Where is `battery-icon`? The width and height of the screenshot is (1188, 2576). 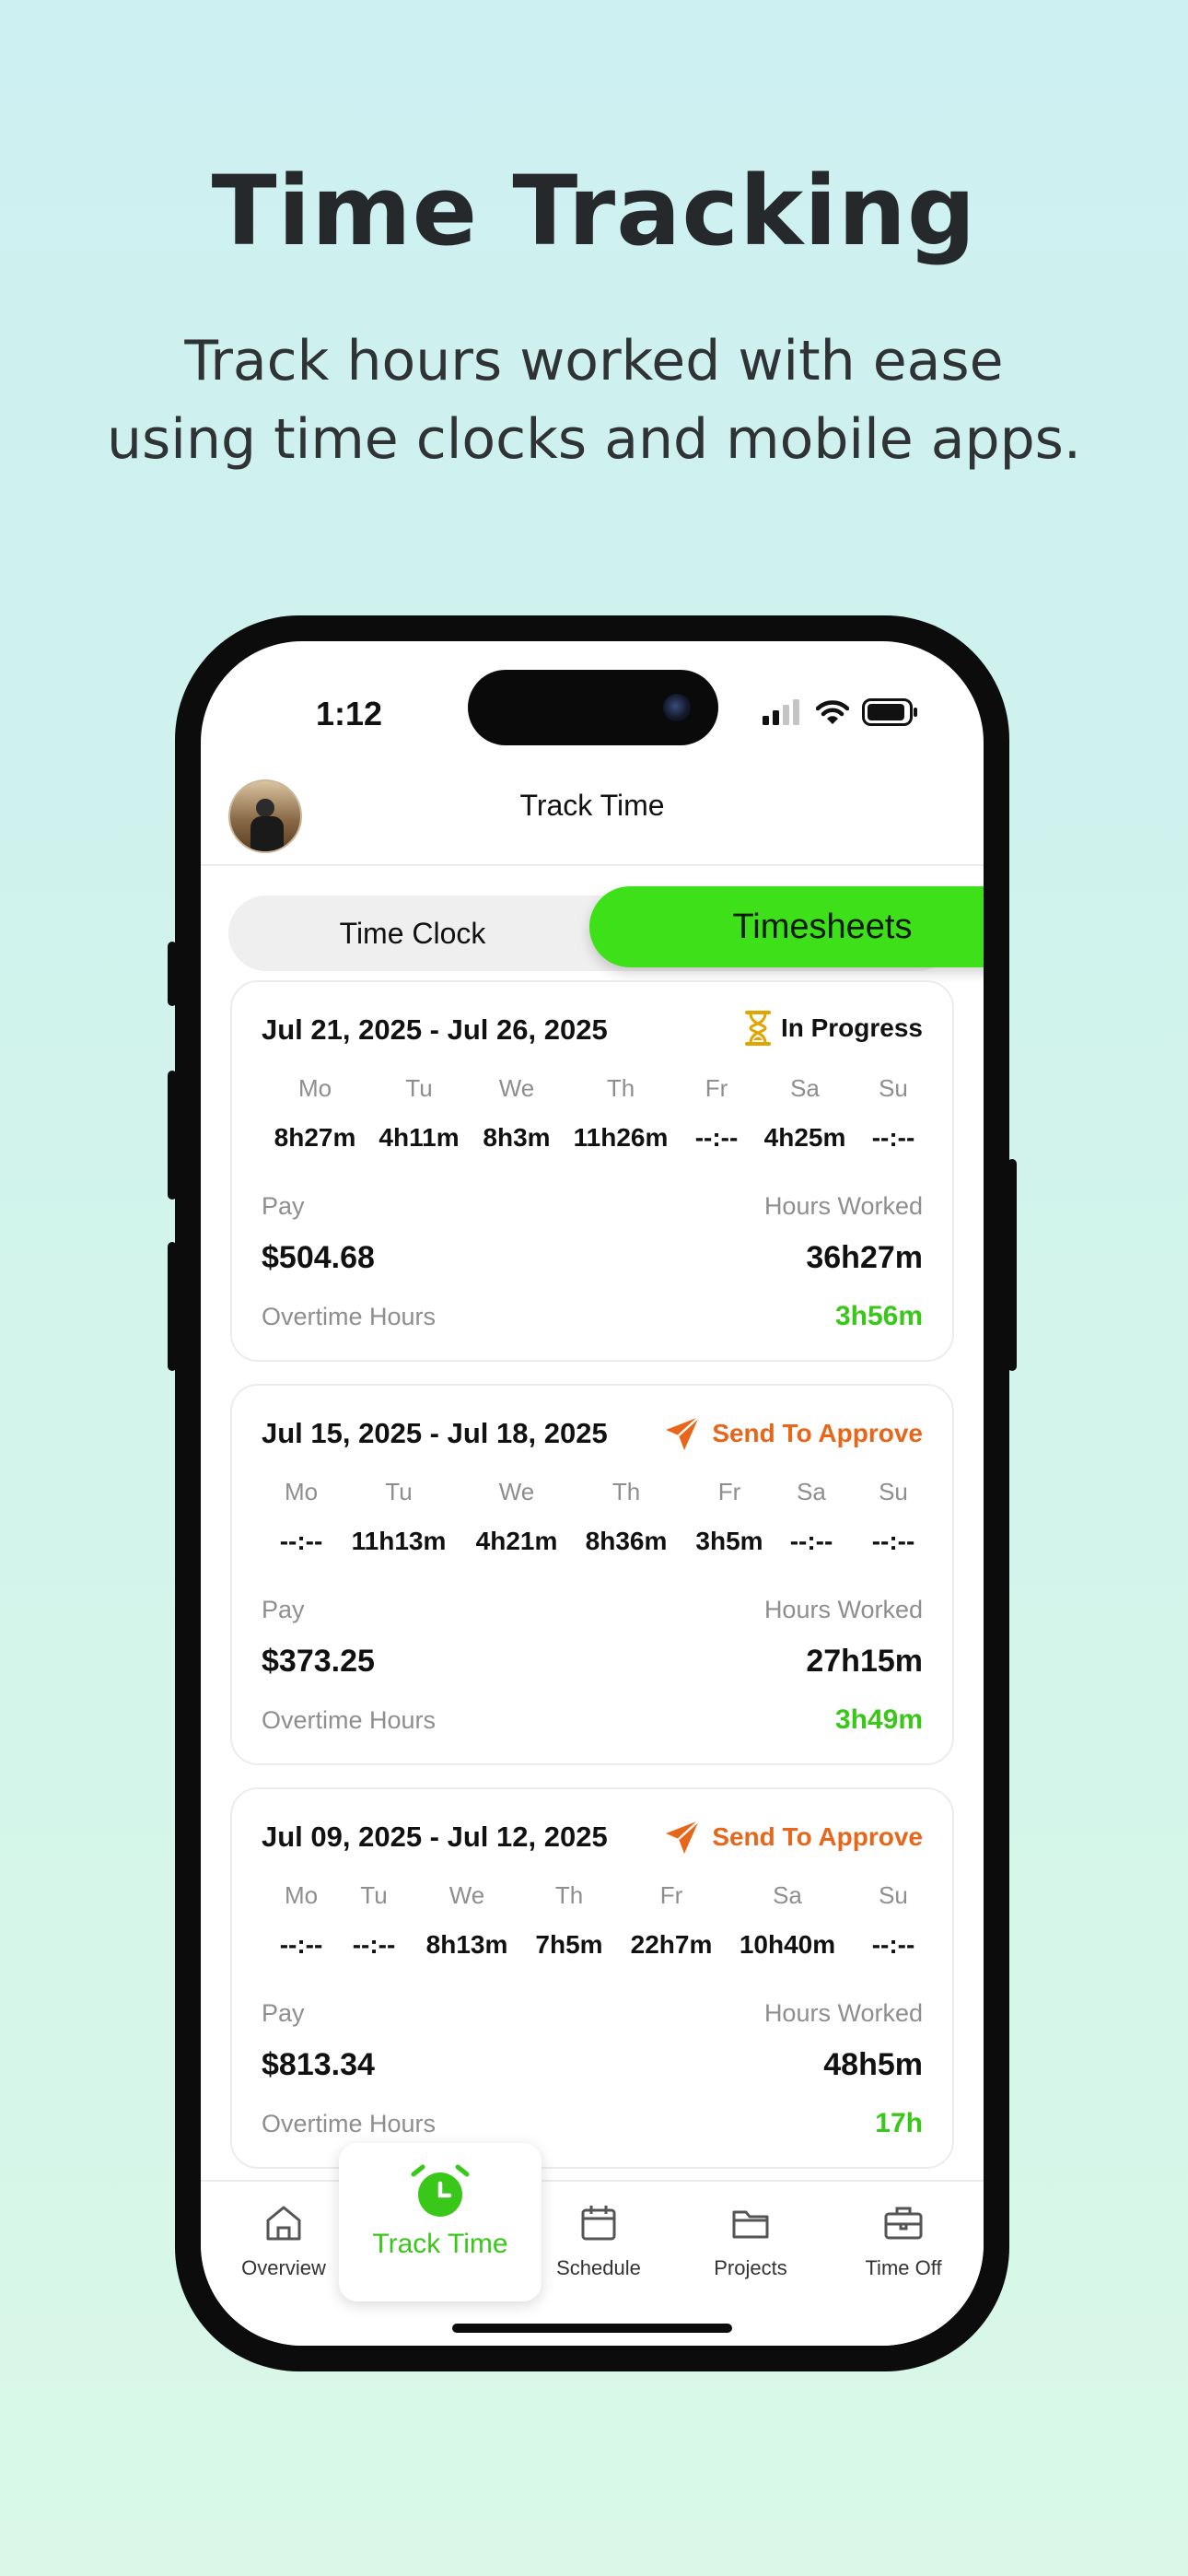 battery-icon is located at coordinates (889, 712).